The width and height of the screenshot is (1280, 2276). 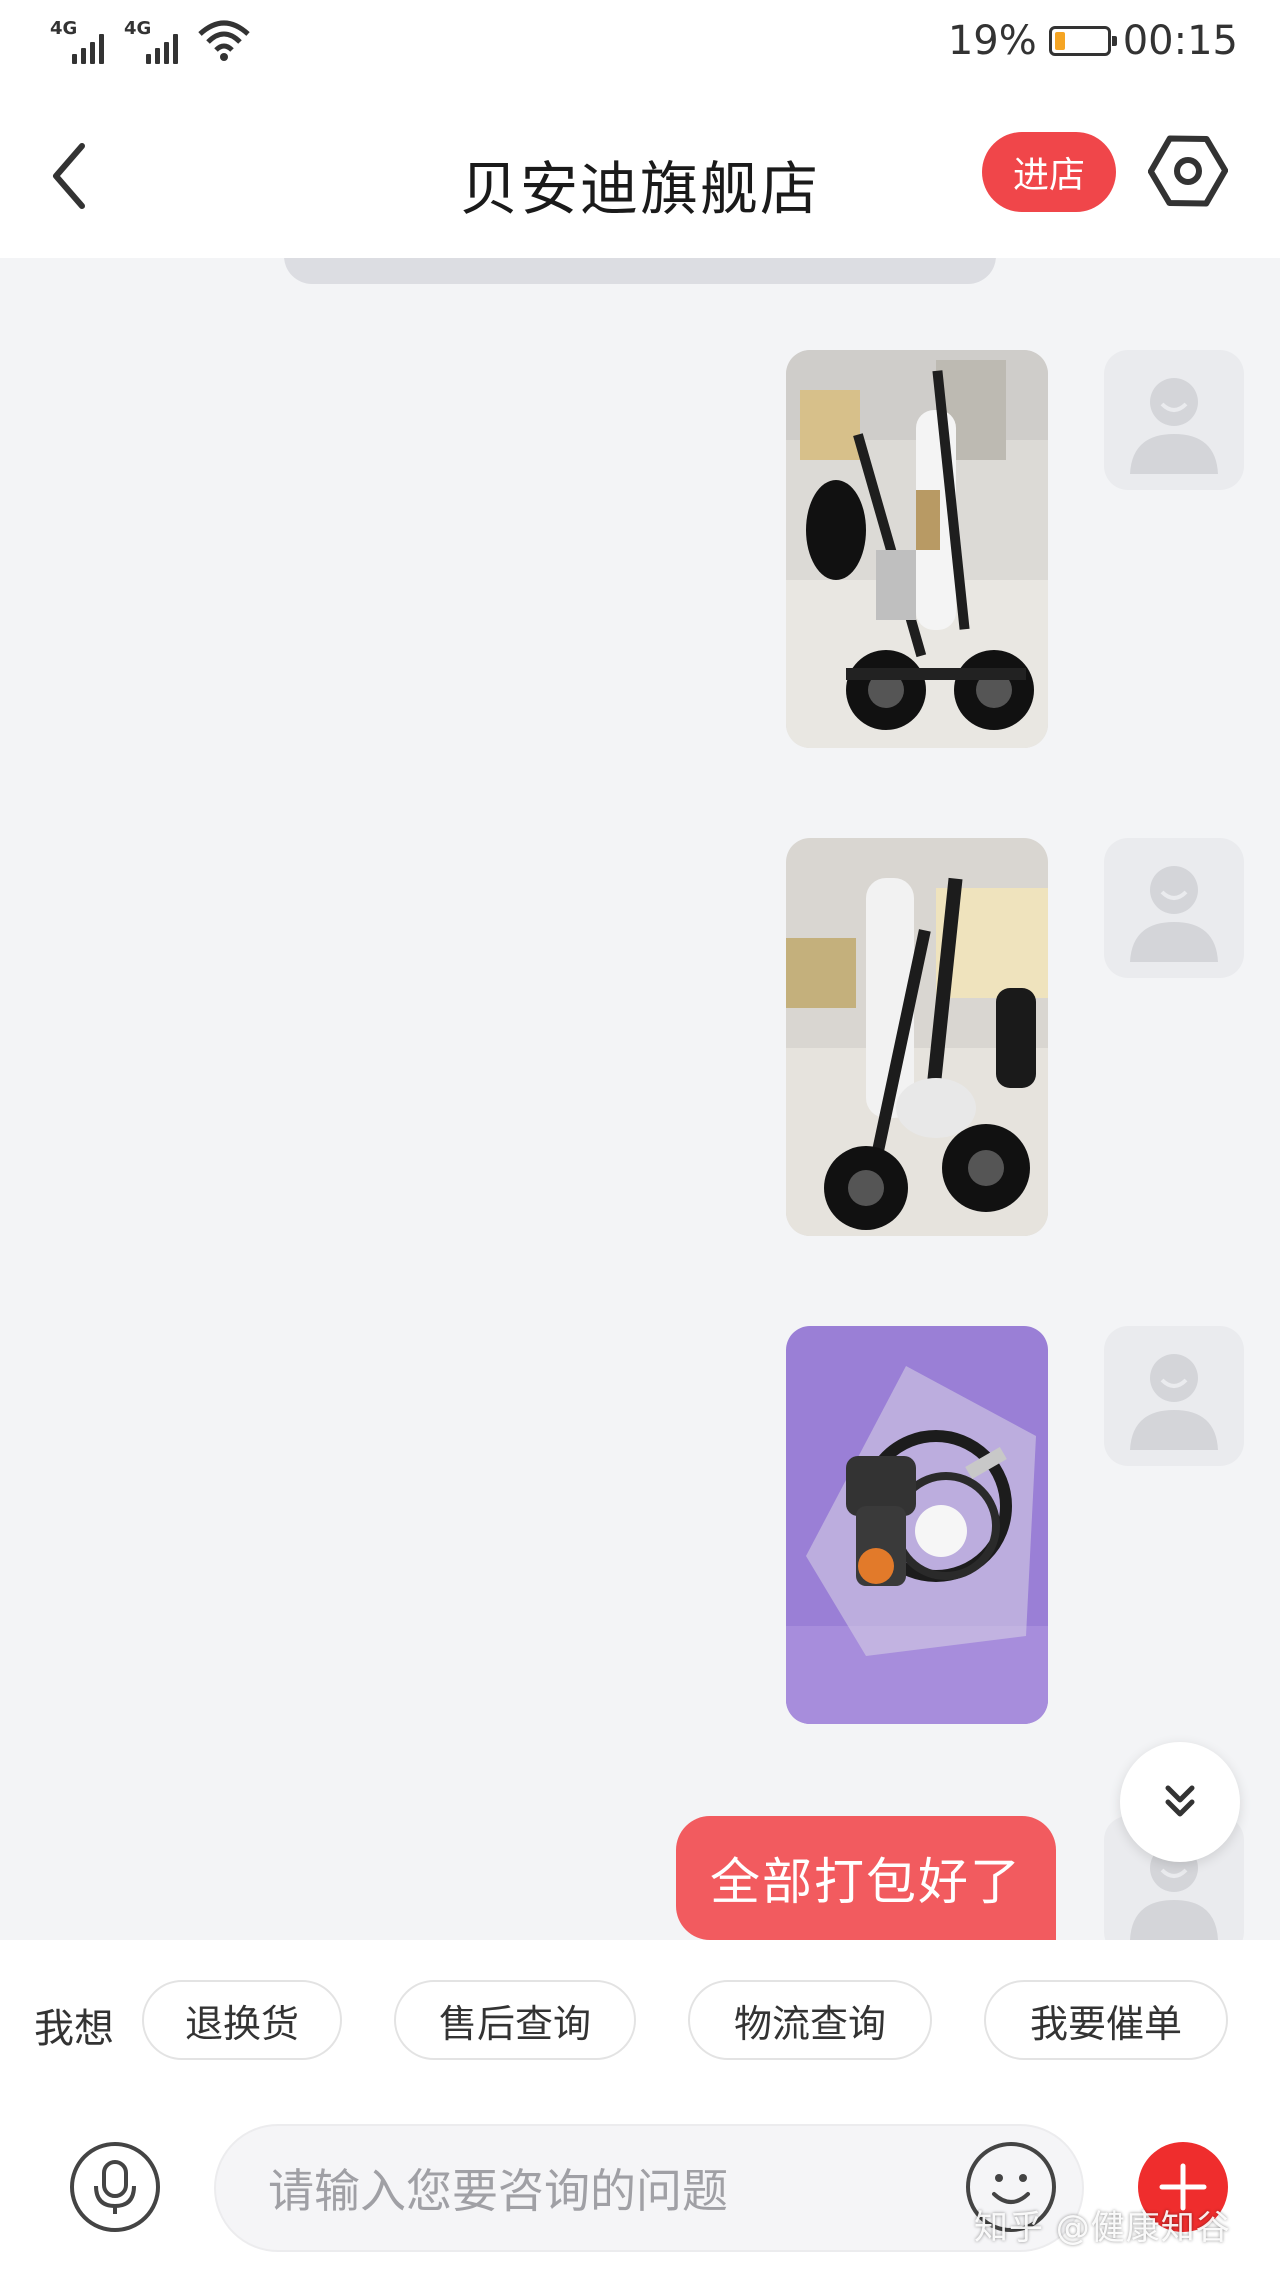 I want to click on scroll-to-bottom-button, so click(x=1180, y=1802).